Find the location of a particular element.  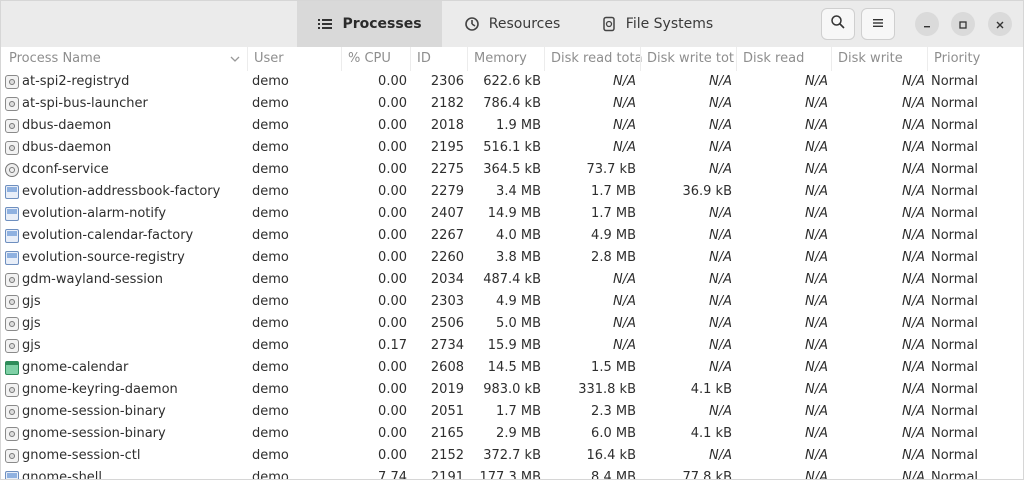

disk-read-total-cell: 1.7 MB is located at coordinates (613, 213).